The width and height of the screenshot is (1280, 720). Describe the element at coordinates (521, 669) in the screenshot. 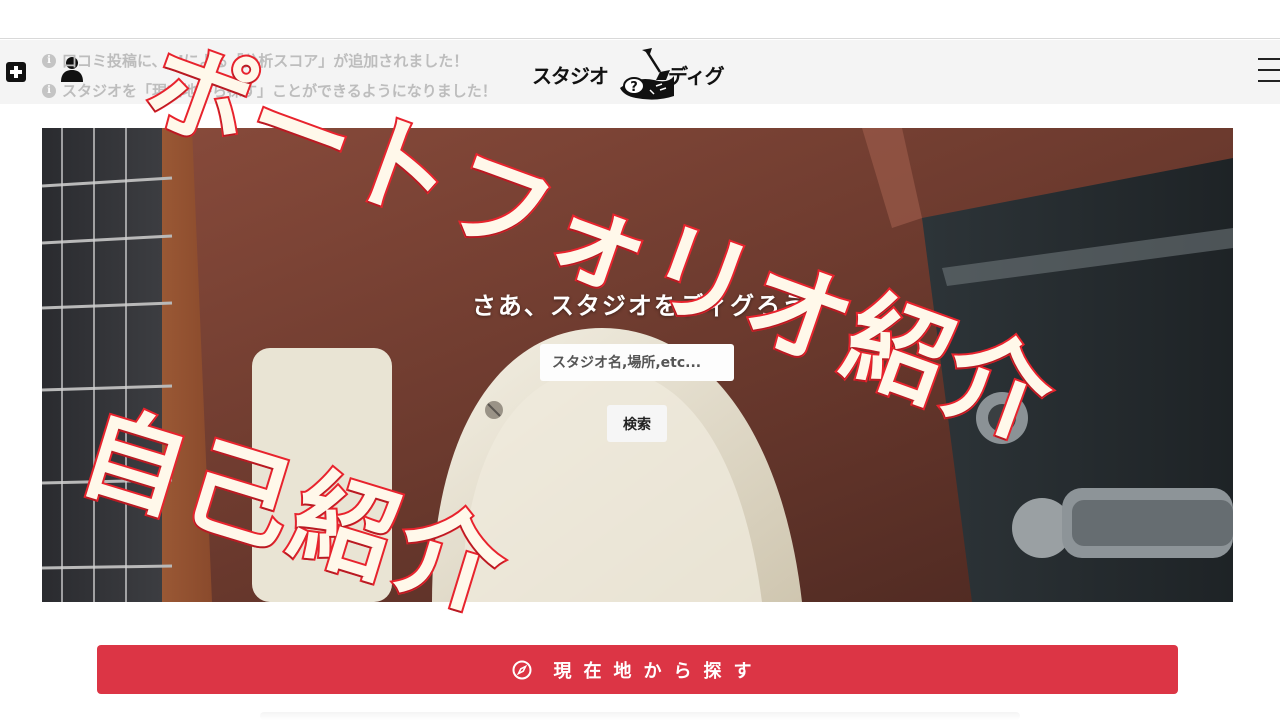

I see `compass-icon` at that location.